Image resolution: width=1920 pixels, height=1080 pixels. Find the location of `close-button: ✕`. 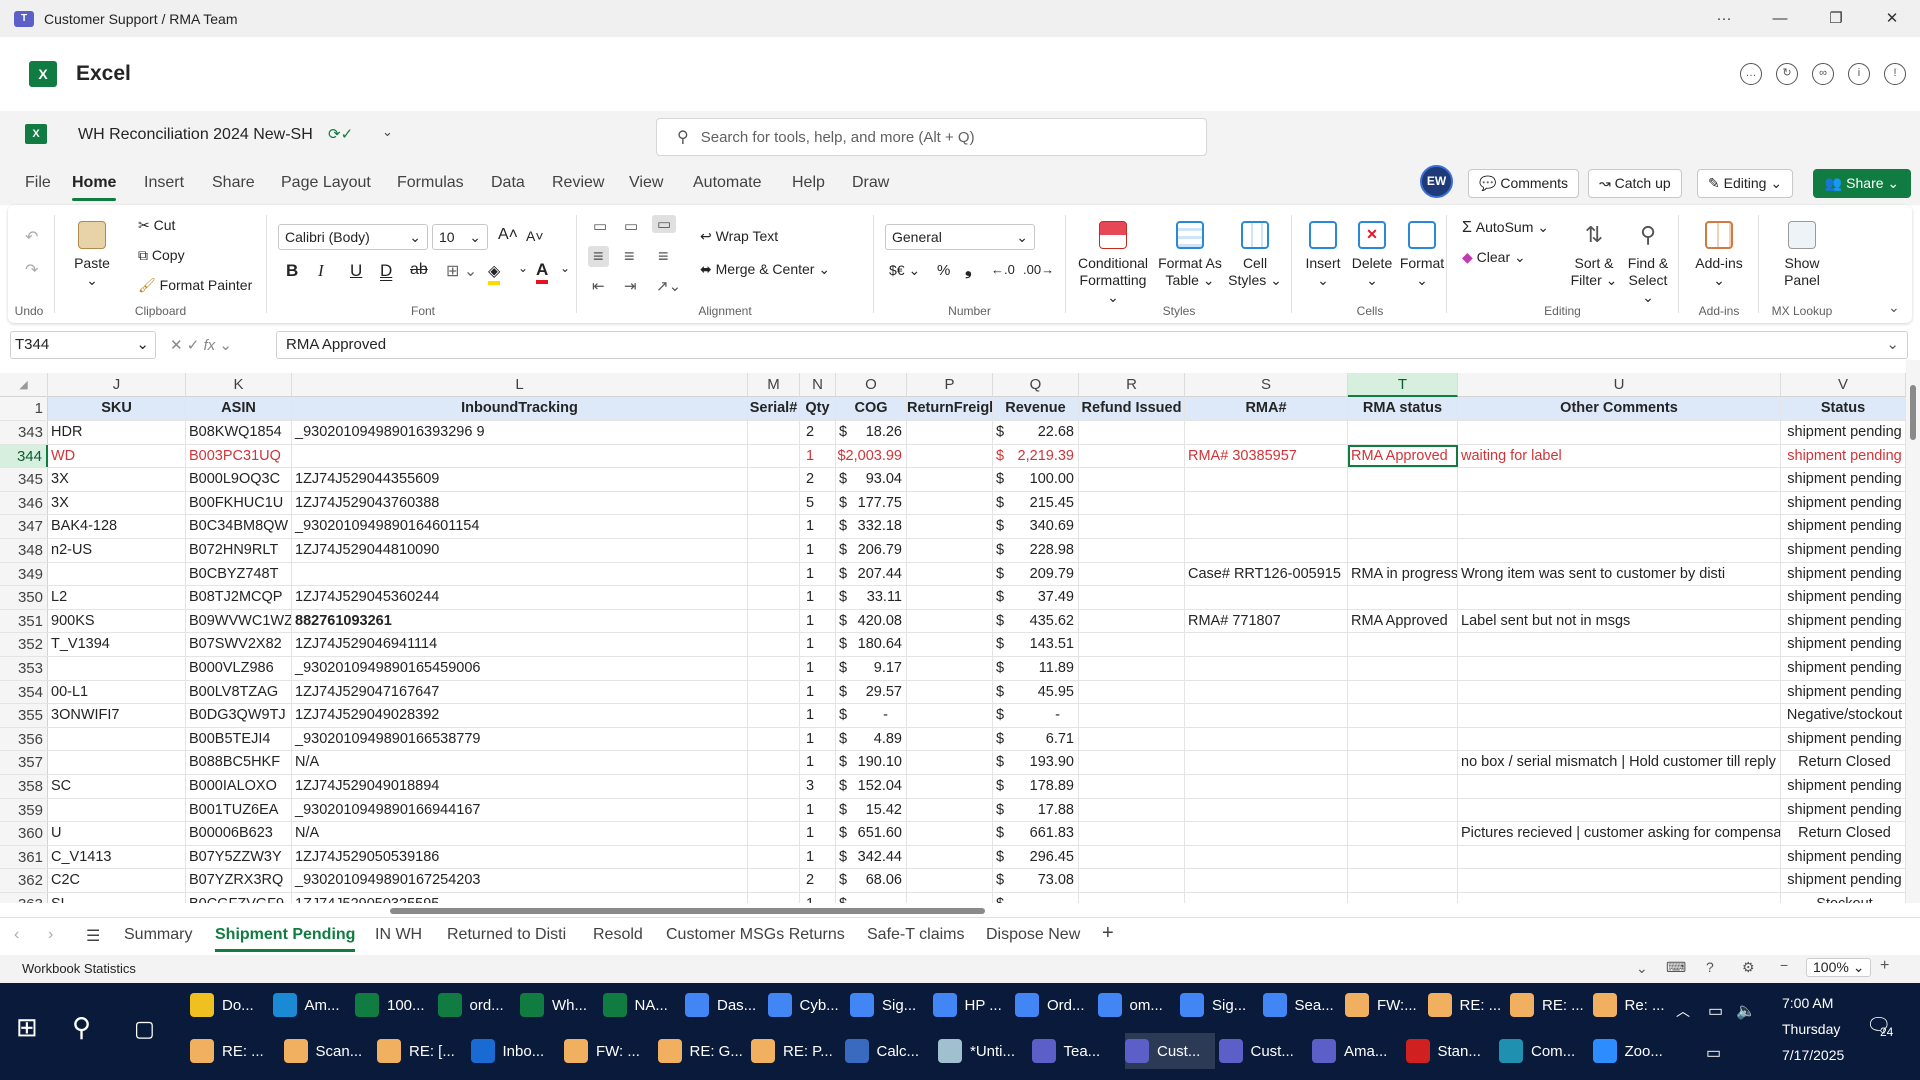

close-button: ✕ is located at coordinates (1892, 18).